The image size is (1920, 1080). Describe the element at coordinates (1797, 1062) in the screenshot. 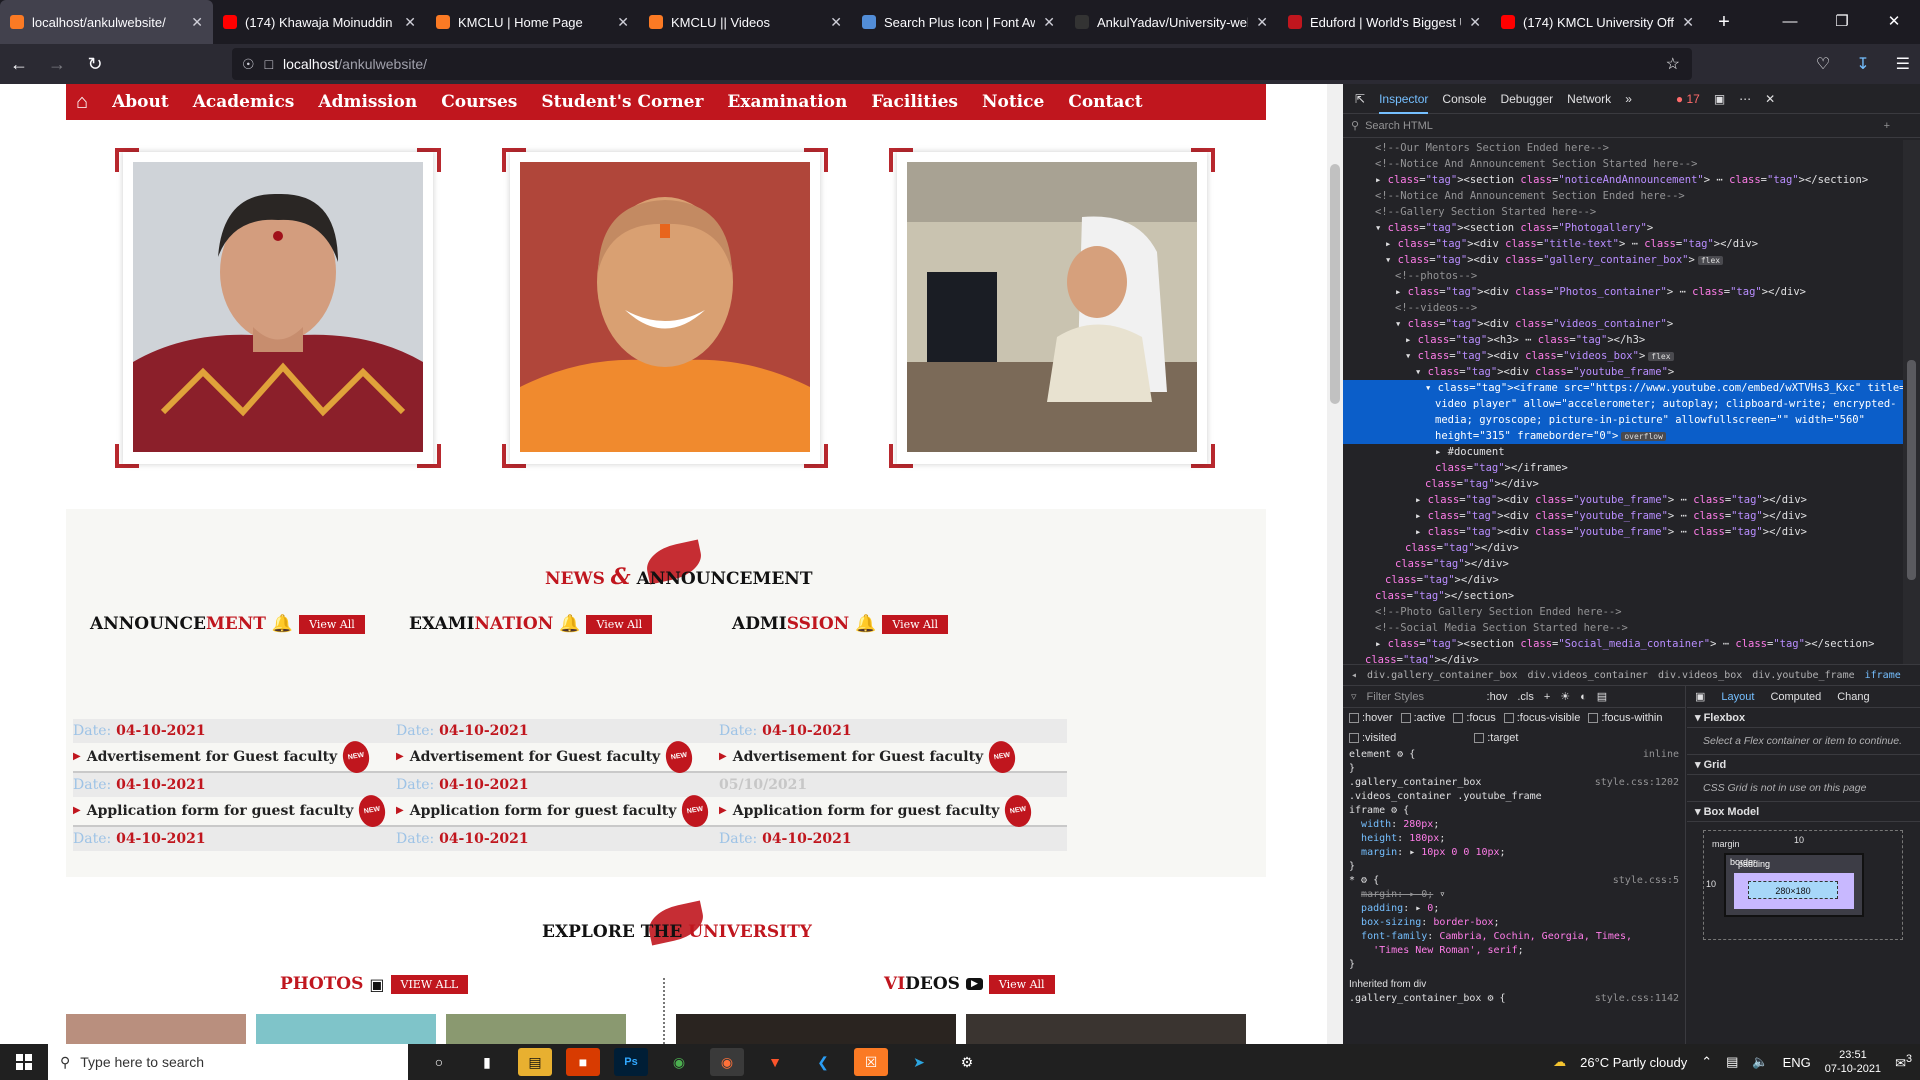

I see `language-indicator: ENG` at that location.